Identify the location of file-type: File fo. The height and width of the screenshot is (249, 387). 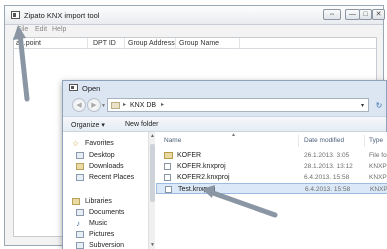
(378, 155).